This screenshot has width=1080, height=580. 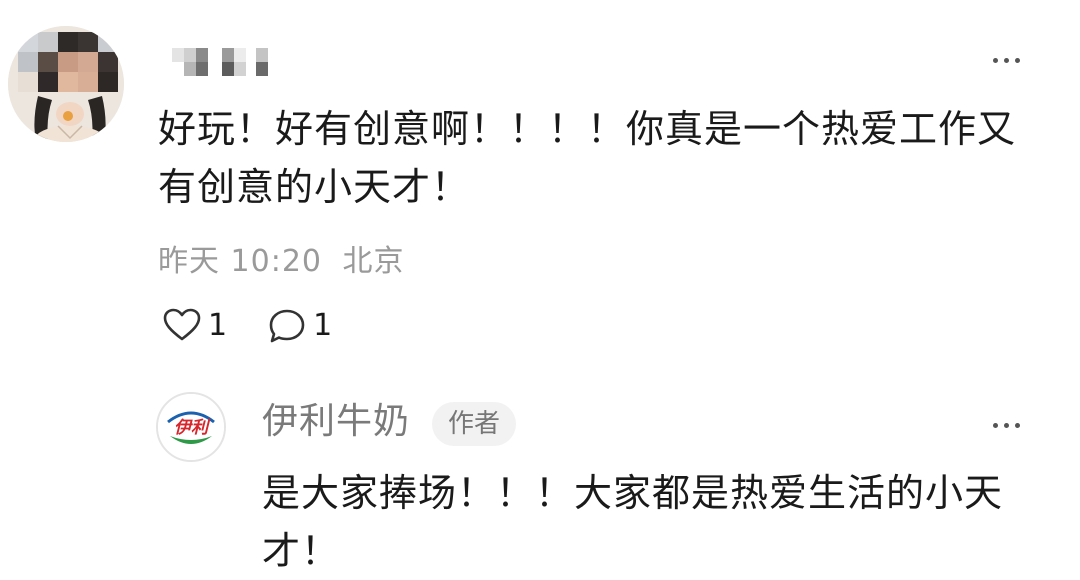 What do you see at coordinates (323, 325) in the screenshot?
I see `reply-count: 1` at bounding box center [323, 325].